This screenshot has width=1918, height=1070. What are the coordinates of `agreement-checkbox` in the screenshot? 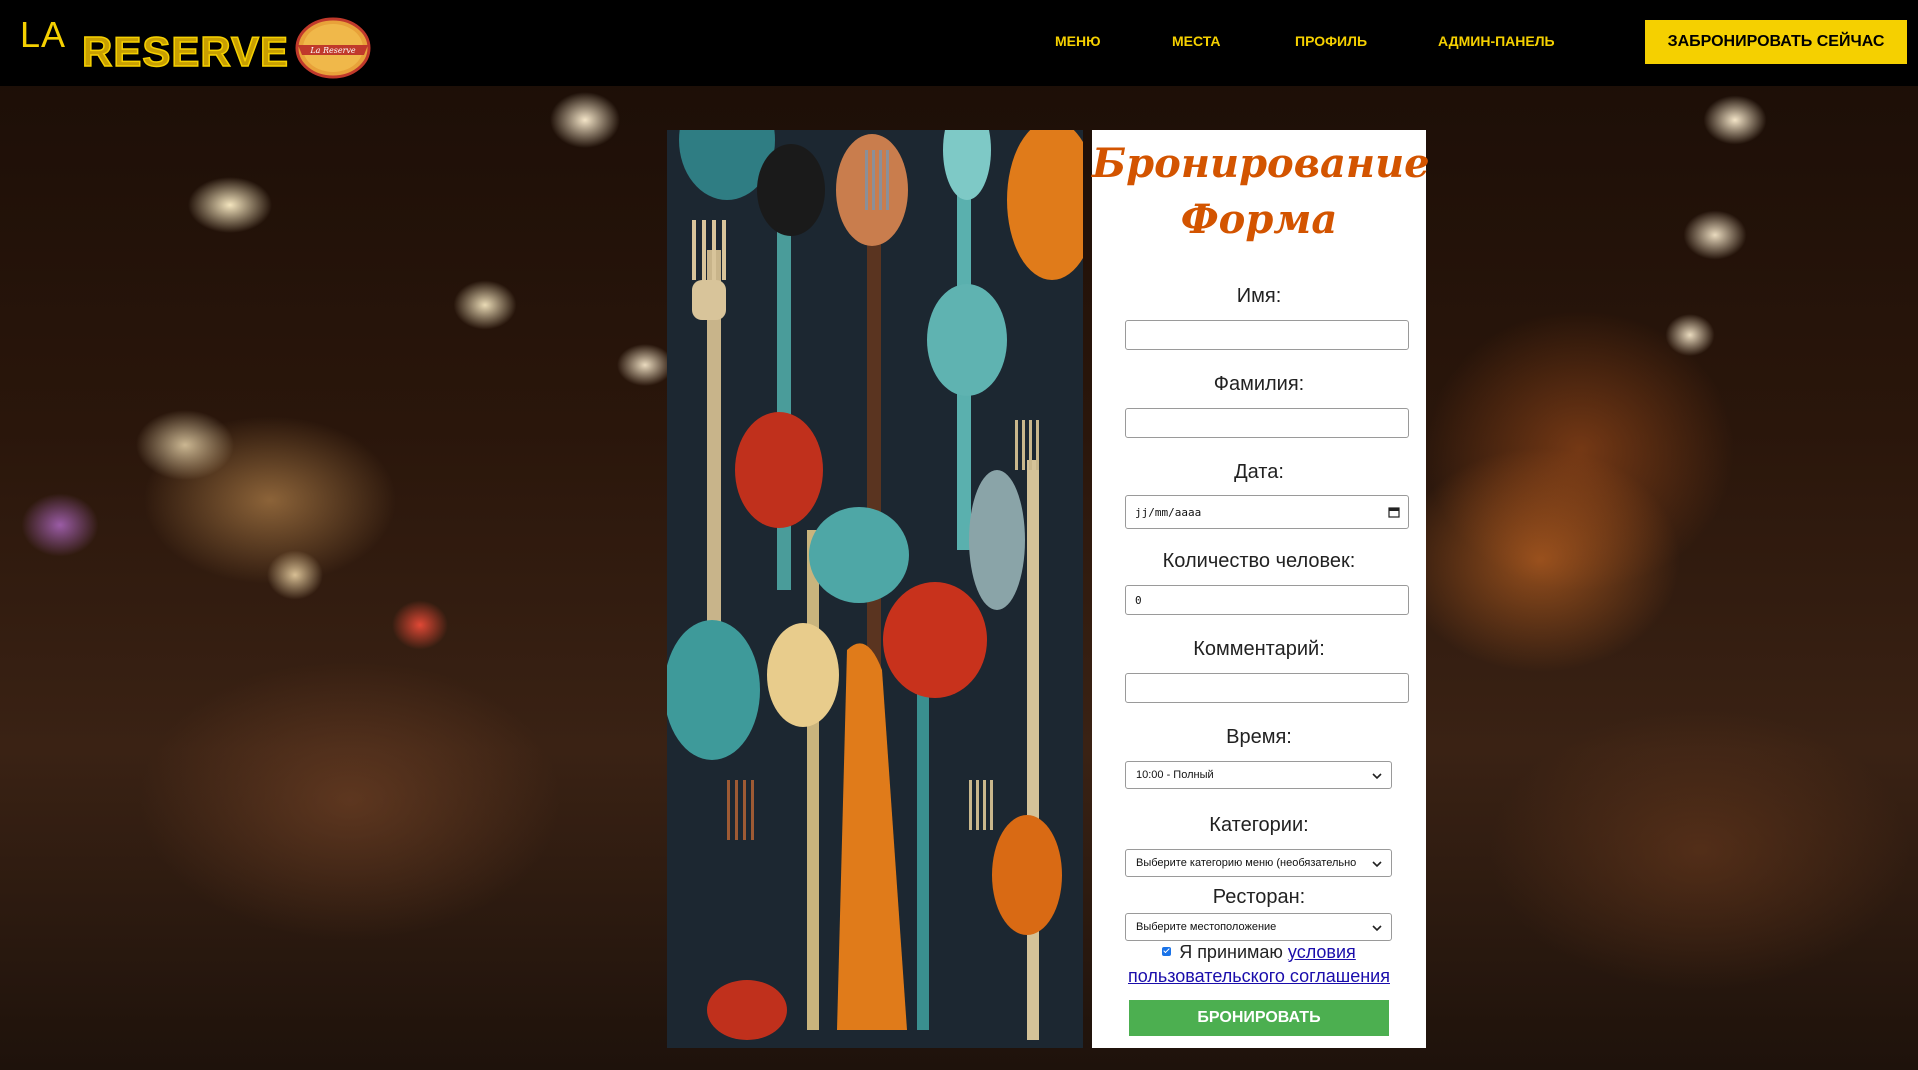 It's located at (1167, 951).